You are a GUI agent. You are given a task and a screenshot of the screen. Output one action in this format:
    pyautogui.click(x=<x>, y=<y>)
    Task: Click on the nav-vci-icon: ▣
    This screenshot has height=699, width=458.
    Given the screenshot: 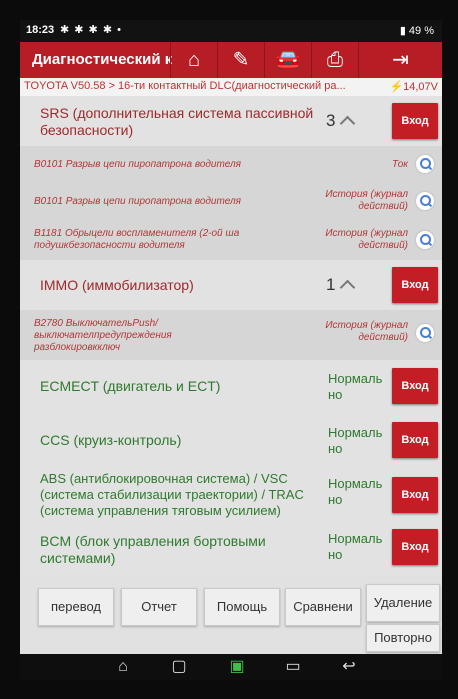 What is the action you would take?
    pyautogui.click(x=237, y=667)
    